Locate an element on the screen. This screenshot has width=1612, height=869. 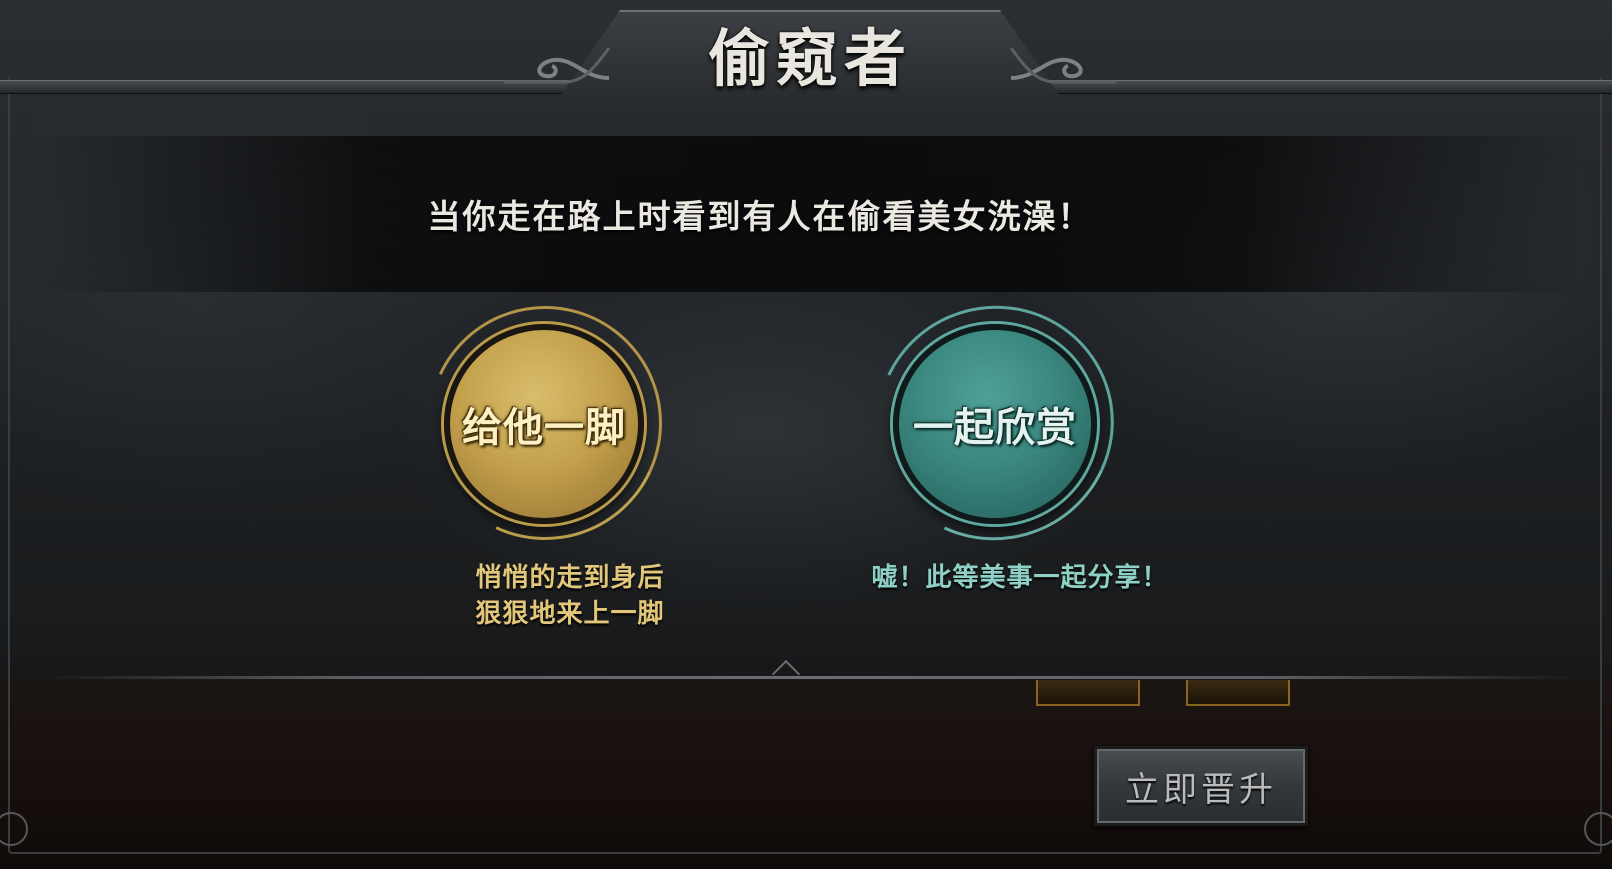
choice-kick-description-line1: 悄悄的走到身后 is located at coordinates (570, 578).